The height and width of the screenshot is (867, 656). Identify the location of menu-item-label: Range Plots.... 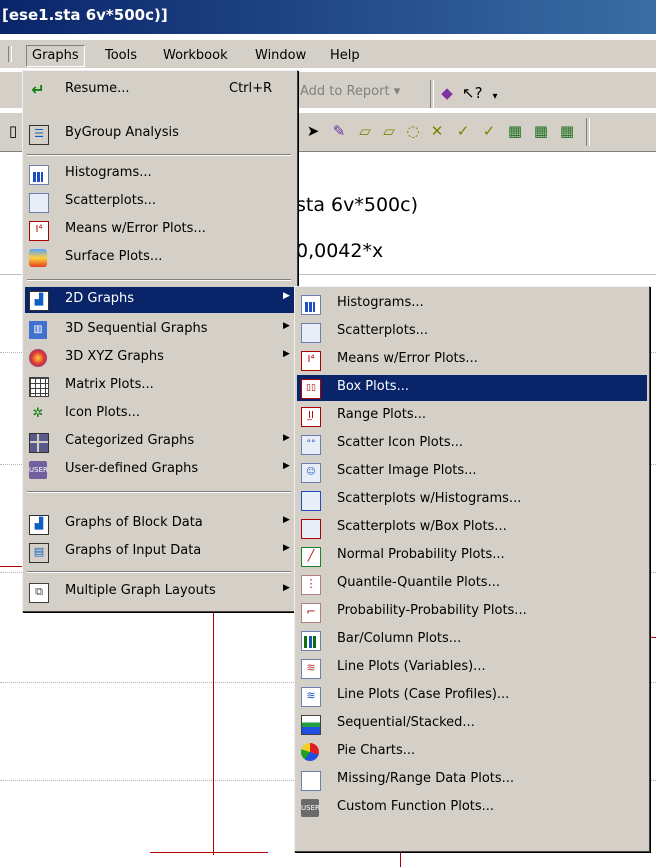
(382, 414).